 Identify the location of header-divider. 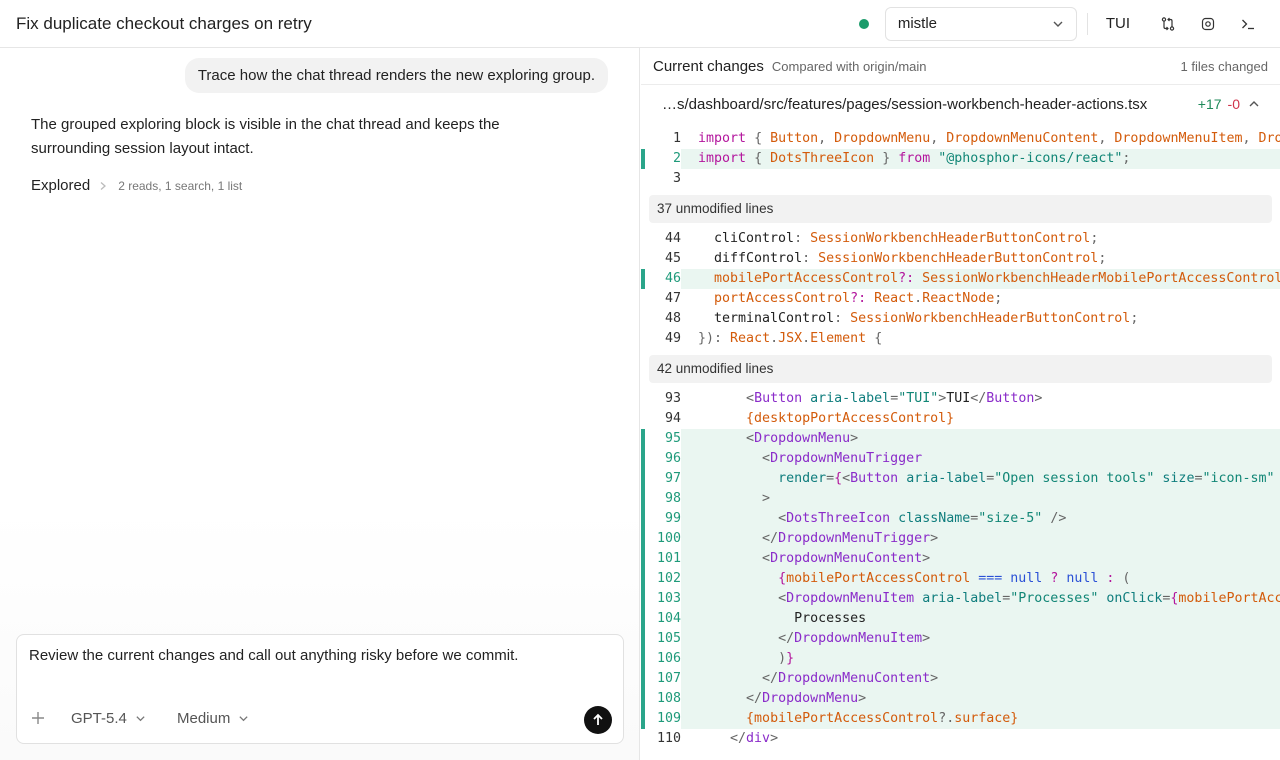
(1087, 23).